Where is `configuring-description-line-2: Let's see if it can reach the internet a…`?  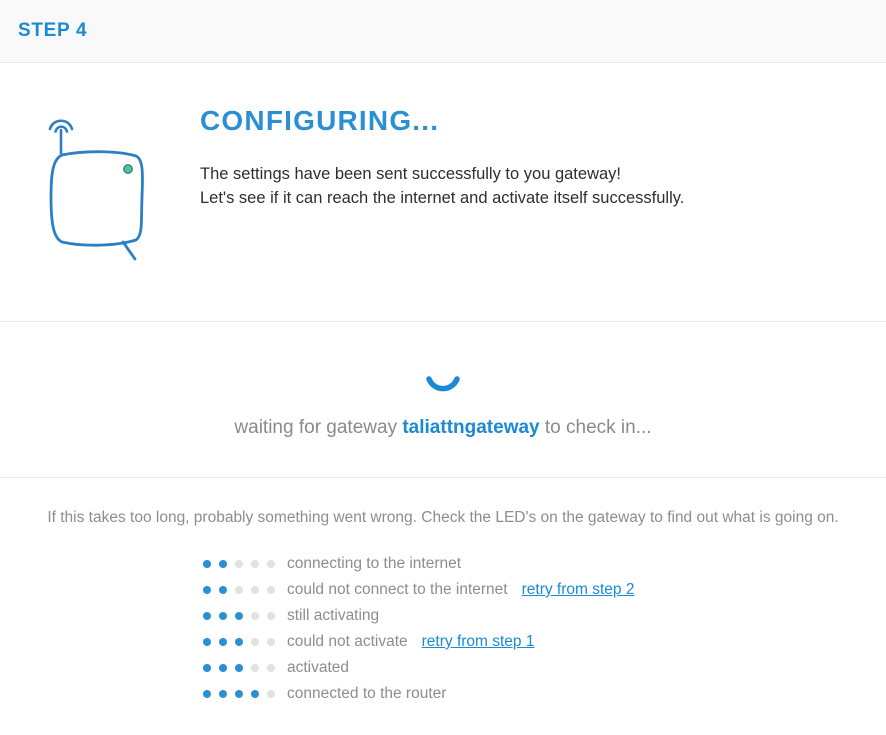
configuring-description-line-2: Let's see if it can reach the internet a… is located at coordinates (442, 197).